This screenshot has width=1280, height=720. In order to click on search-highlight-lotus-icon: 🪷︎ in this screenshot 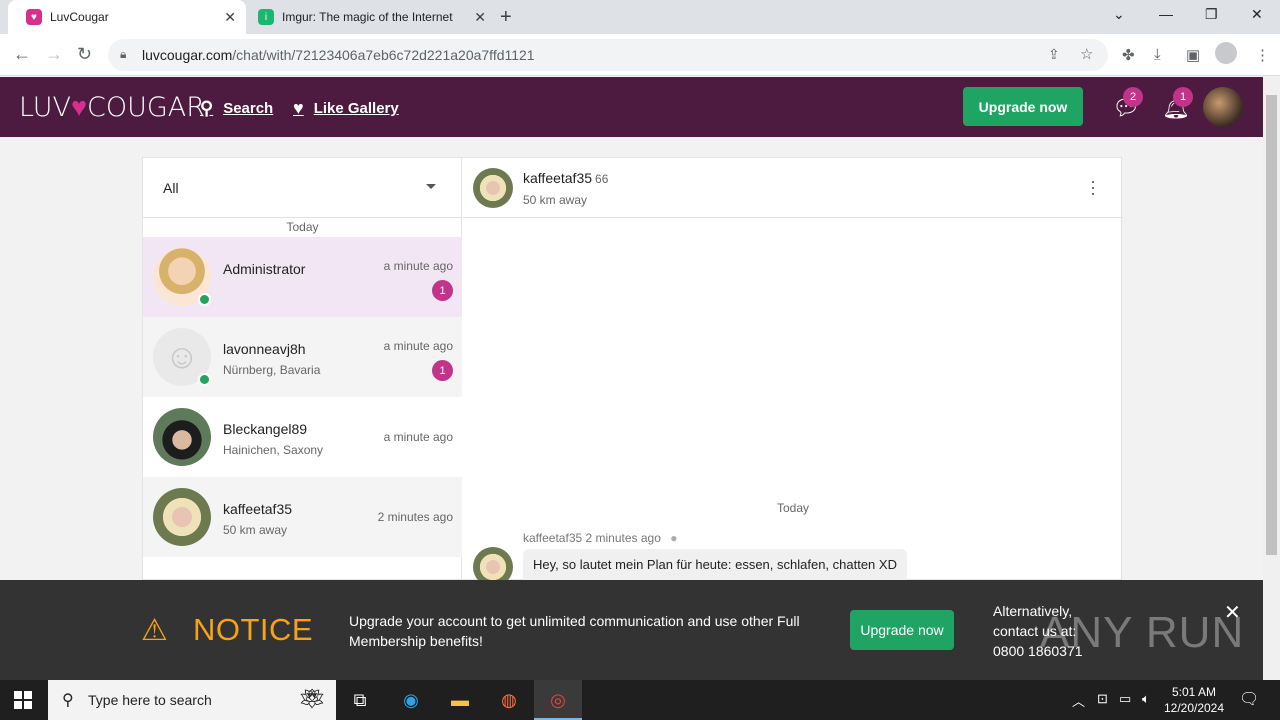, I will do `click(312, 698)`.